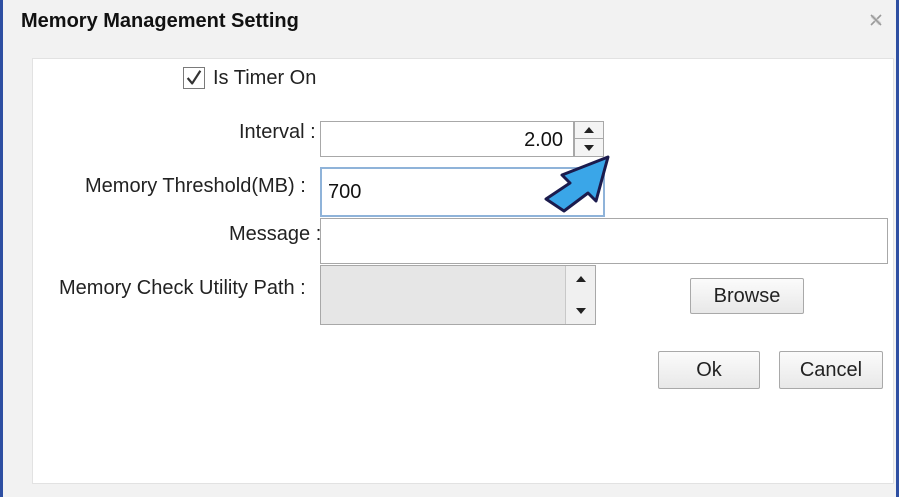 The image size is (899, 497). What do you see at coordinates (831, 370) in the screenshot?
I see `cancel-button: Cancel` at bounding box center [831, 370].